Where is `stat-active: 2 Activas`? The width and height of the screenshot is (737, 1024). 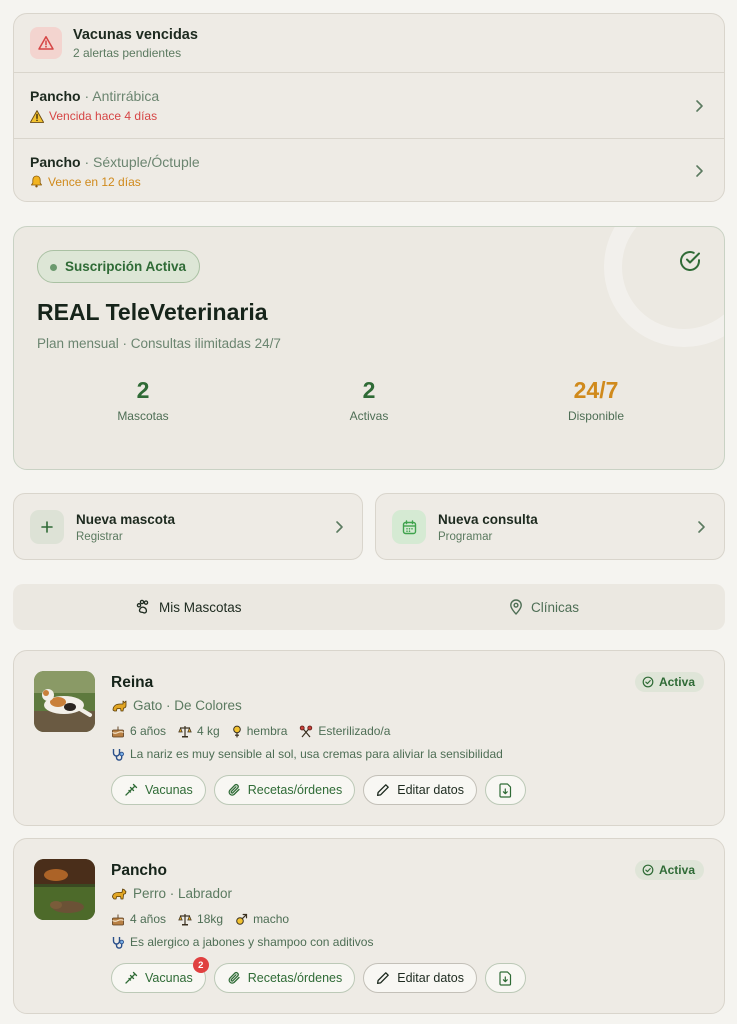 stat-active: 2 Activas is located at coordinates (369, 400).